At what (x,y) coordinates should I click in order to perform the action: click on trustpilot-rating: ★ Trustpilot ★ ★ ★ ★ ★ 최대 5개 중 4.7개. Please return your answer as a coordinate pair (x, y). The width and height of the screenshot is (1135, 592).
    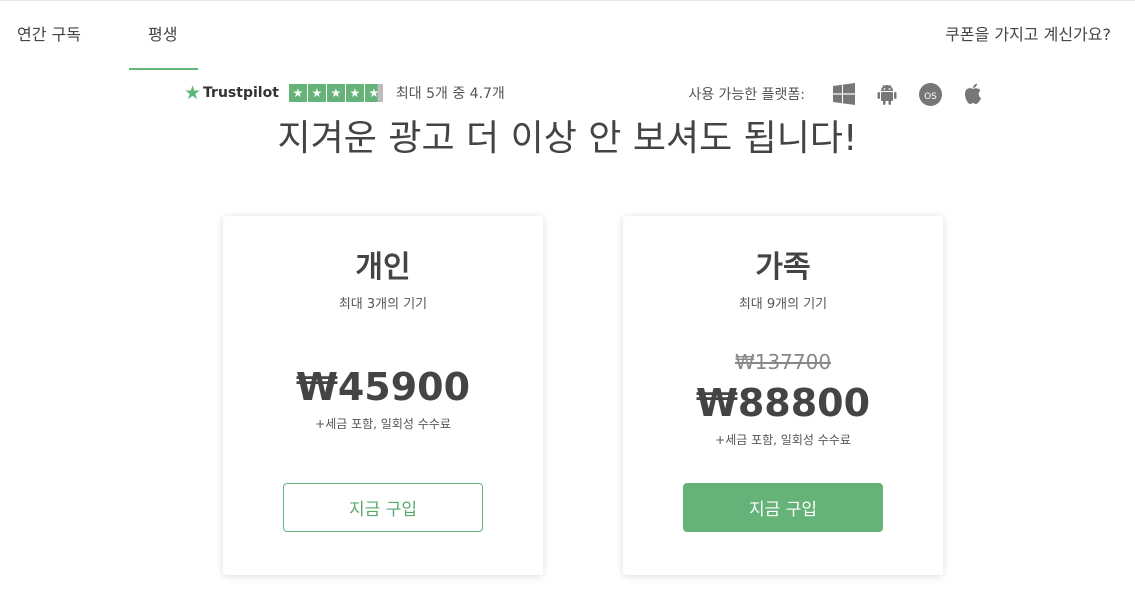
    Looking at the image, I should click on (344, 93).